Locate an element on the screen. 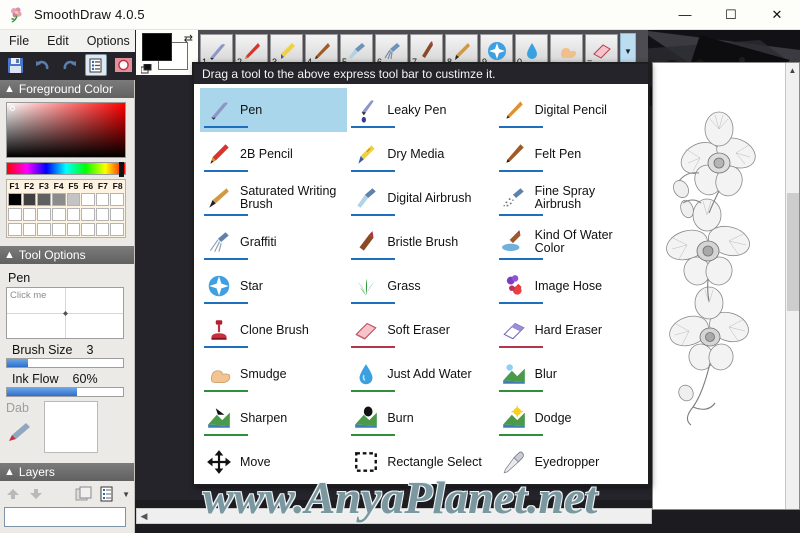  color-swatch-r3-c1 is located at coordinates (15, 229).